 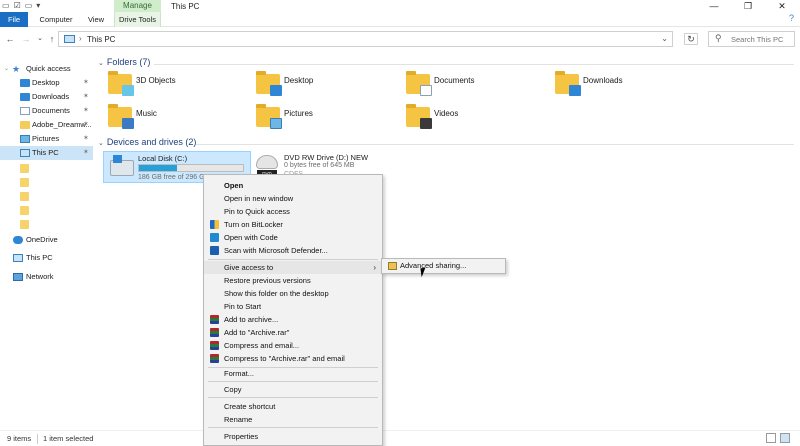 I want to click on close-button: ✕, so click(x=782, y=6).